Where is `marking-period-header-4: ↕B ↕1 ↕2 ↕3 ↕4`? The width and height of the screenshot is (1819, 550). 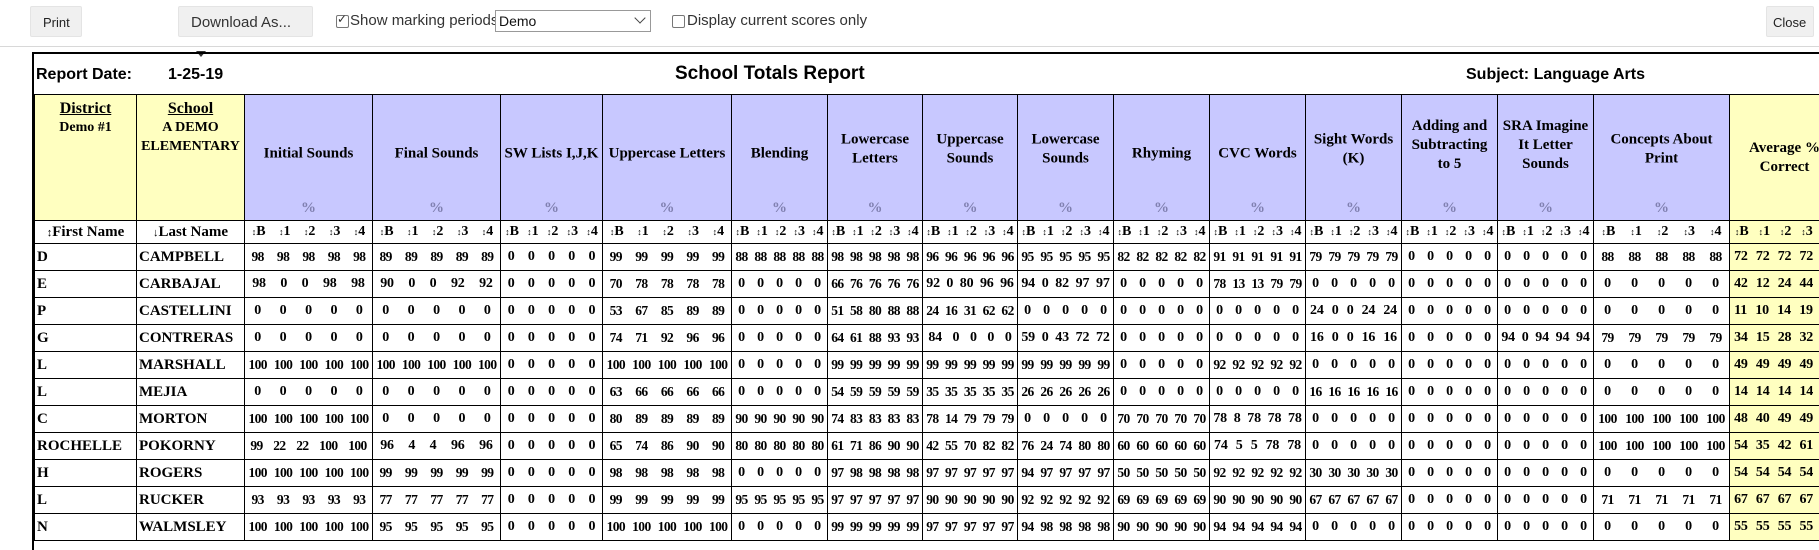
marking-period-header-4: ↕B ↕1 ↕2 ↕3 ↕4 is located at coordinates (667, 232).